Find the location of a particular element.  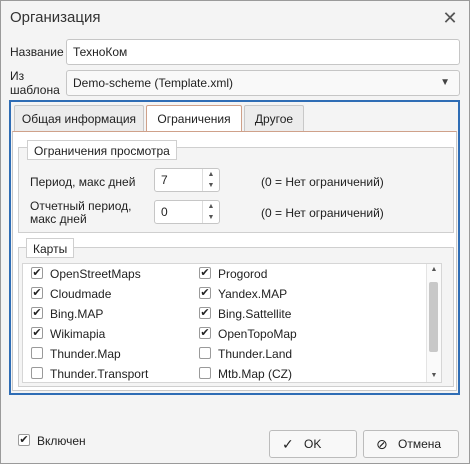

tab-general: Общая информация is located at coordinates (79, 118).